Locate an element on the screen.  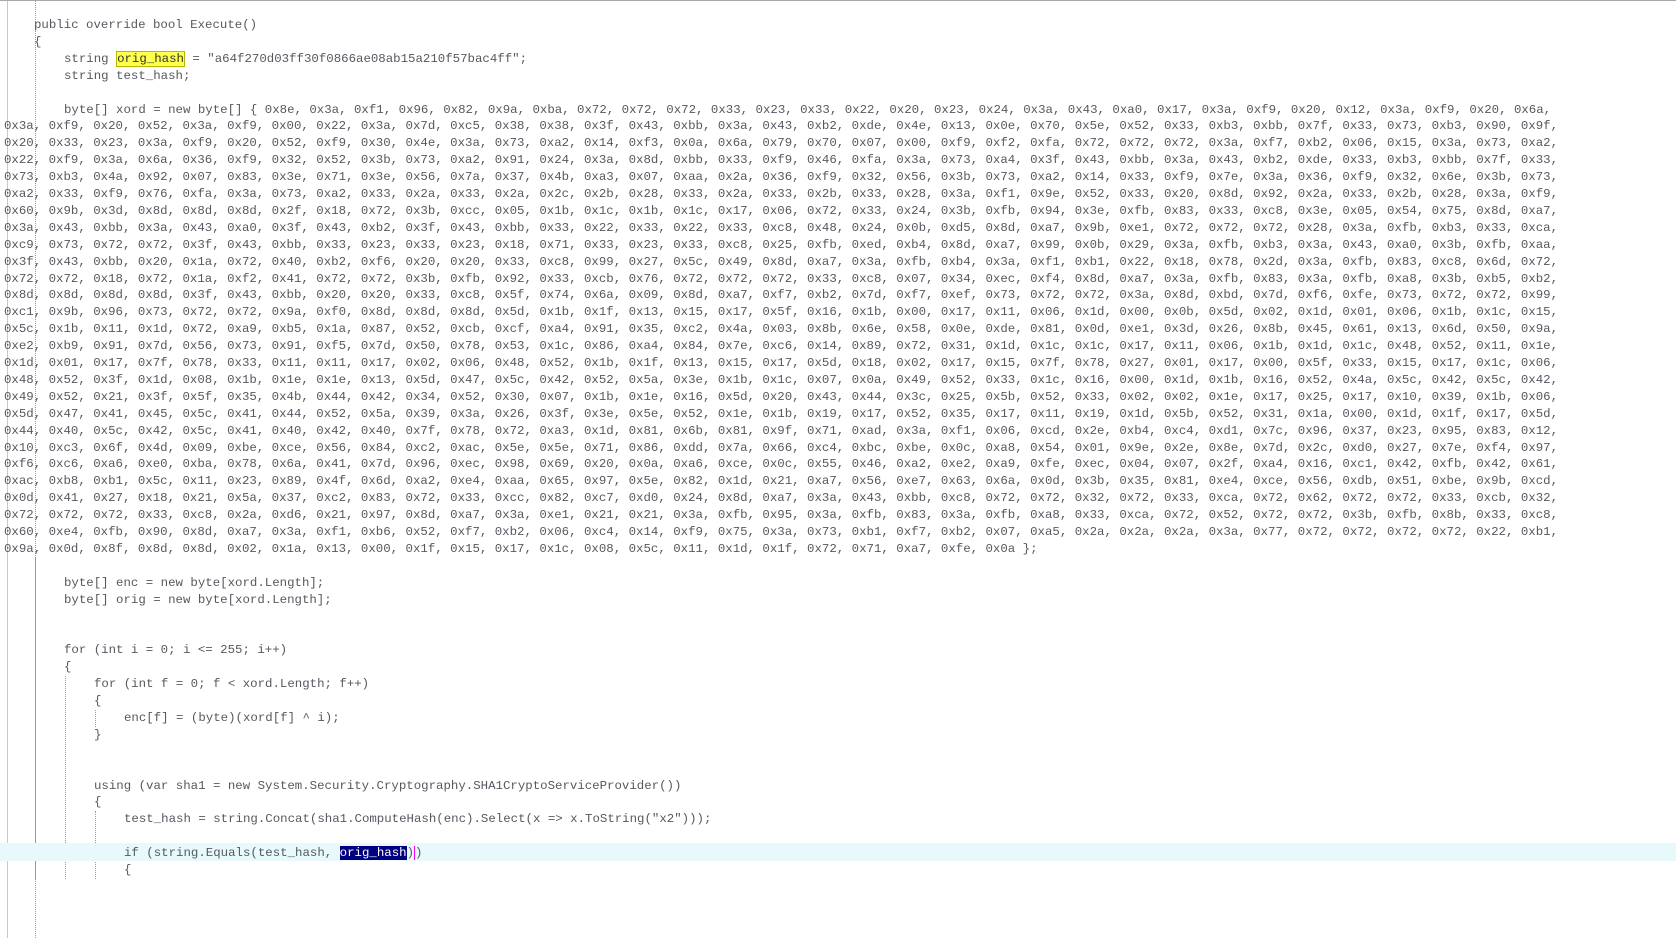
code-text: ) is located at coordinates (410, 853).